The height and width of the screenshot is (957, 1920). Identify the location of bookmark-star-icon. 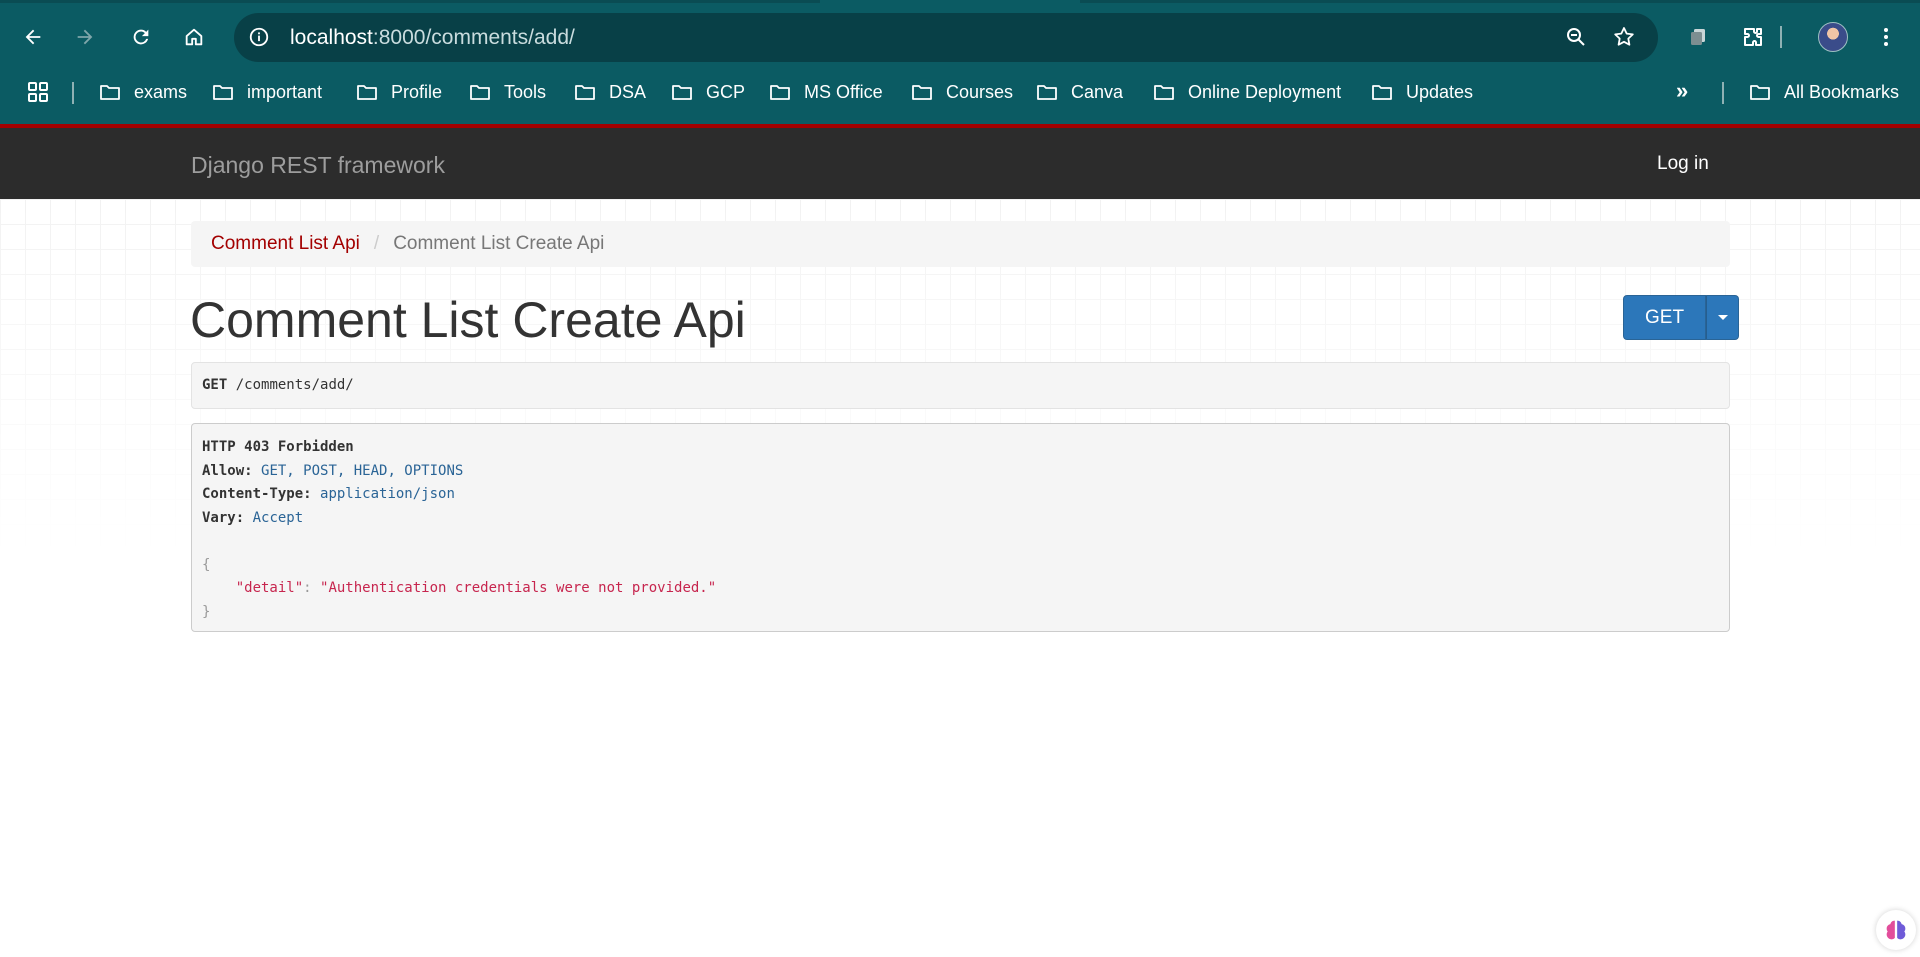
(1624, 37).